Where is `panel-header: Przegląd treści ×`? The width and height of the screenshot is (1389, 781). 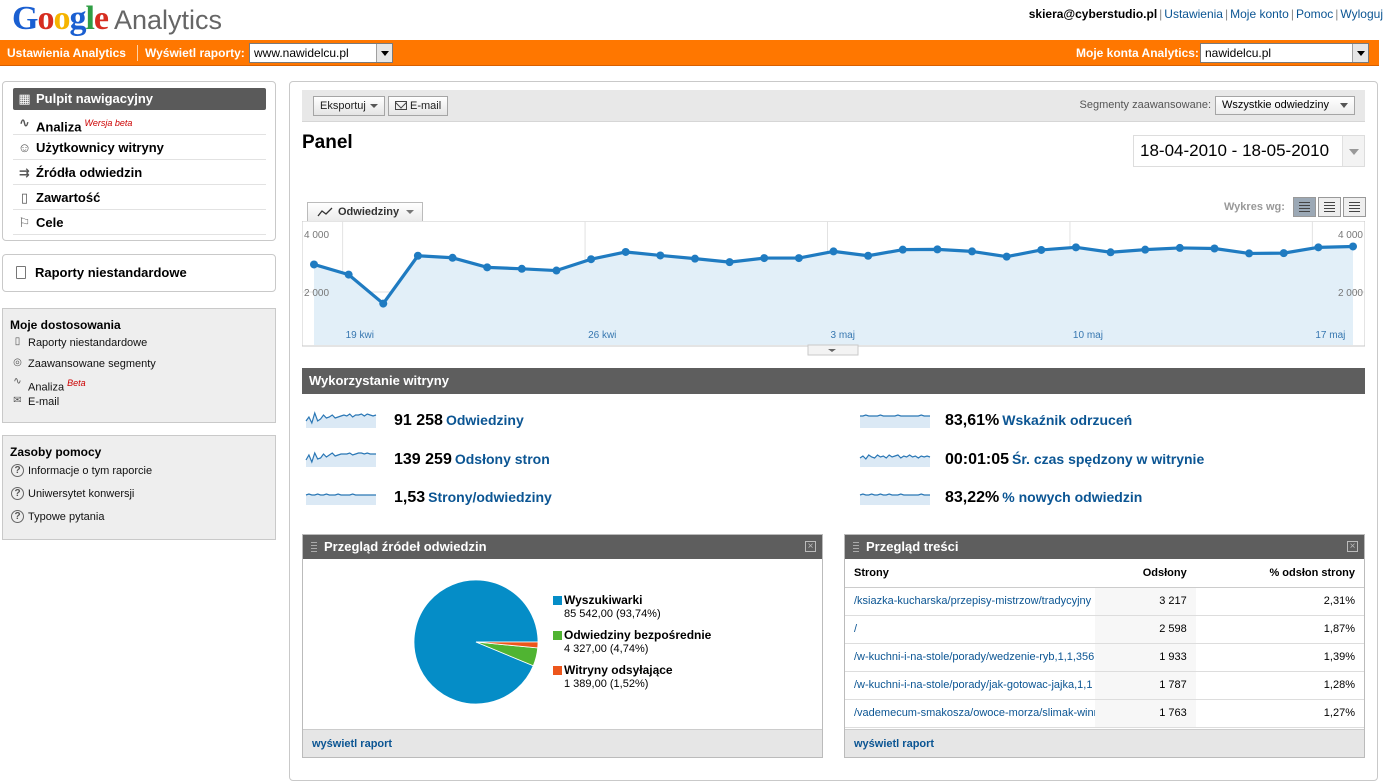
panel-header: Przegląd treści × is located at coordinates (1104, 547).